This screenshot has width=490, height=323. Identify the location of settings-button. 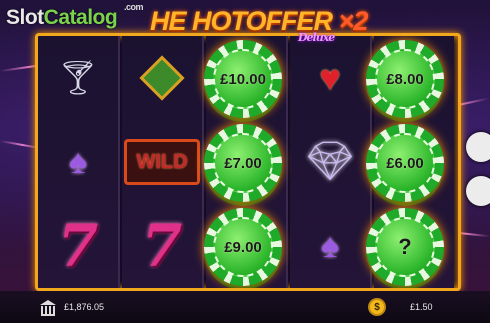
(478, 147).